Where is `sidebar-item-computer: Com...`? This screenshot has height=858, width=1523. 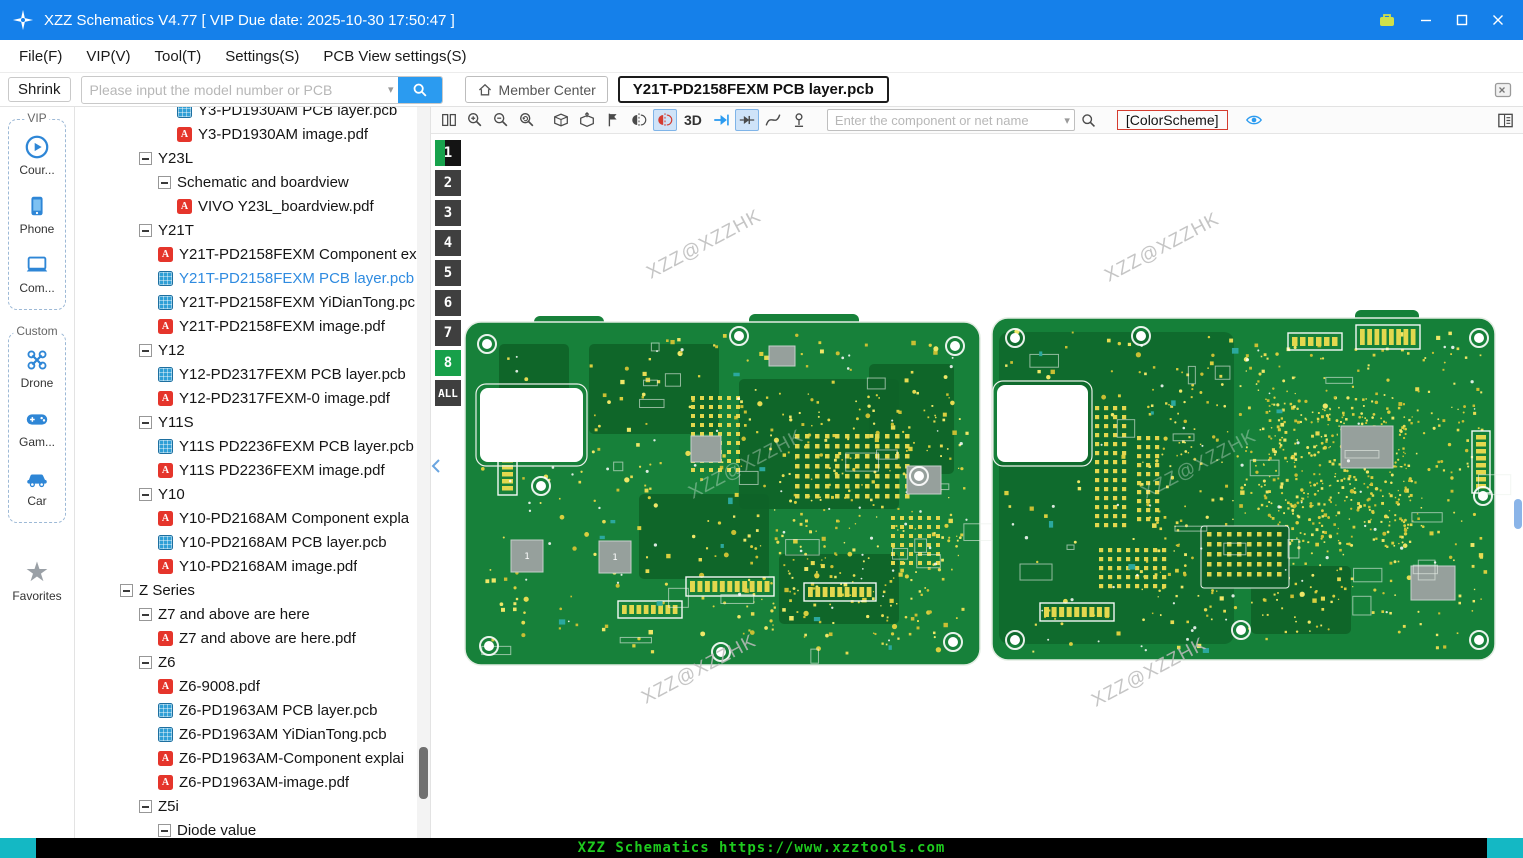 sidebar-item-computer: Com... is located at coordinates (37, 273).